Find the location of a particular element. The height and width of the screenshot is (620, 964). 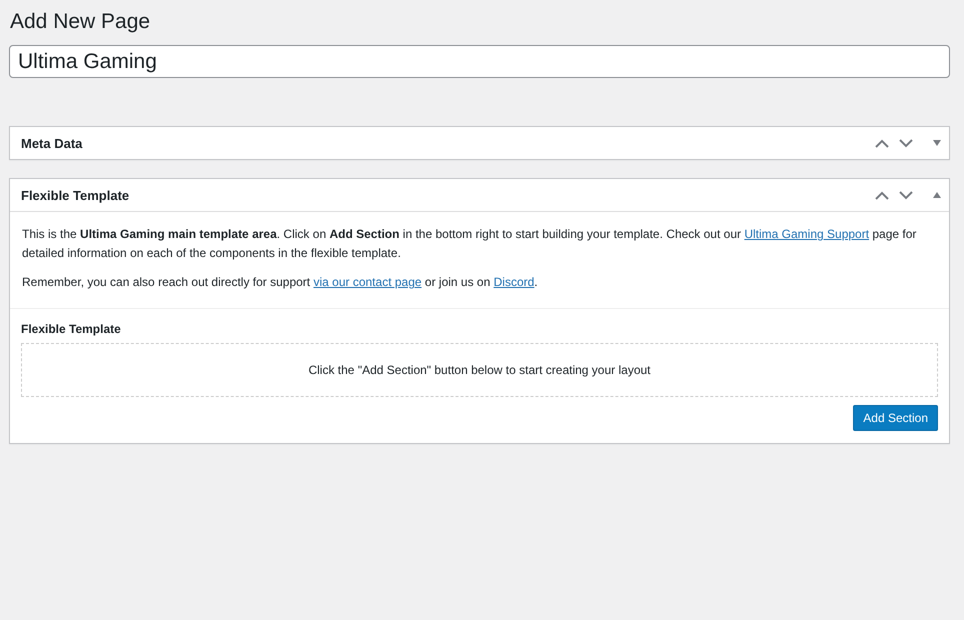

field-label: Flexible Template is located at coordinates (71, 329).